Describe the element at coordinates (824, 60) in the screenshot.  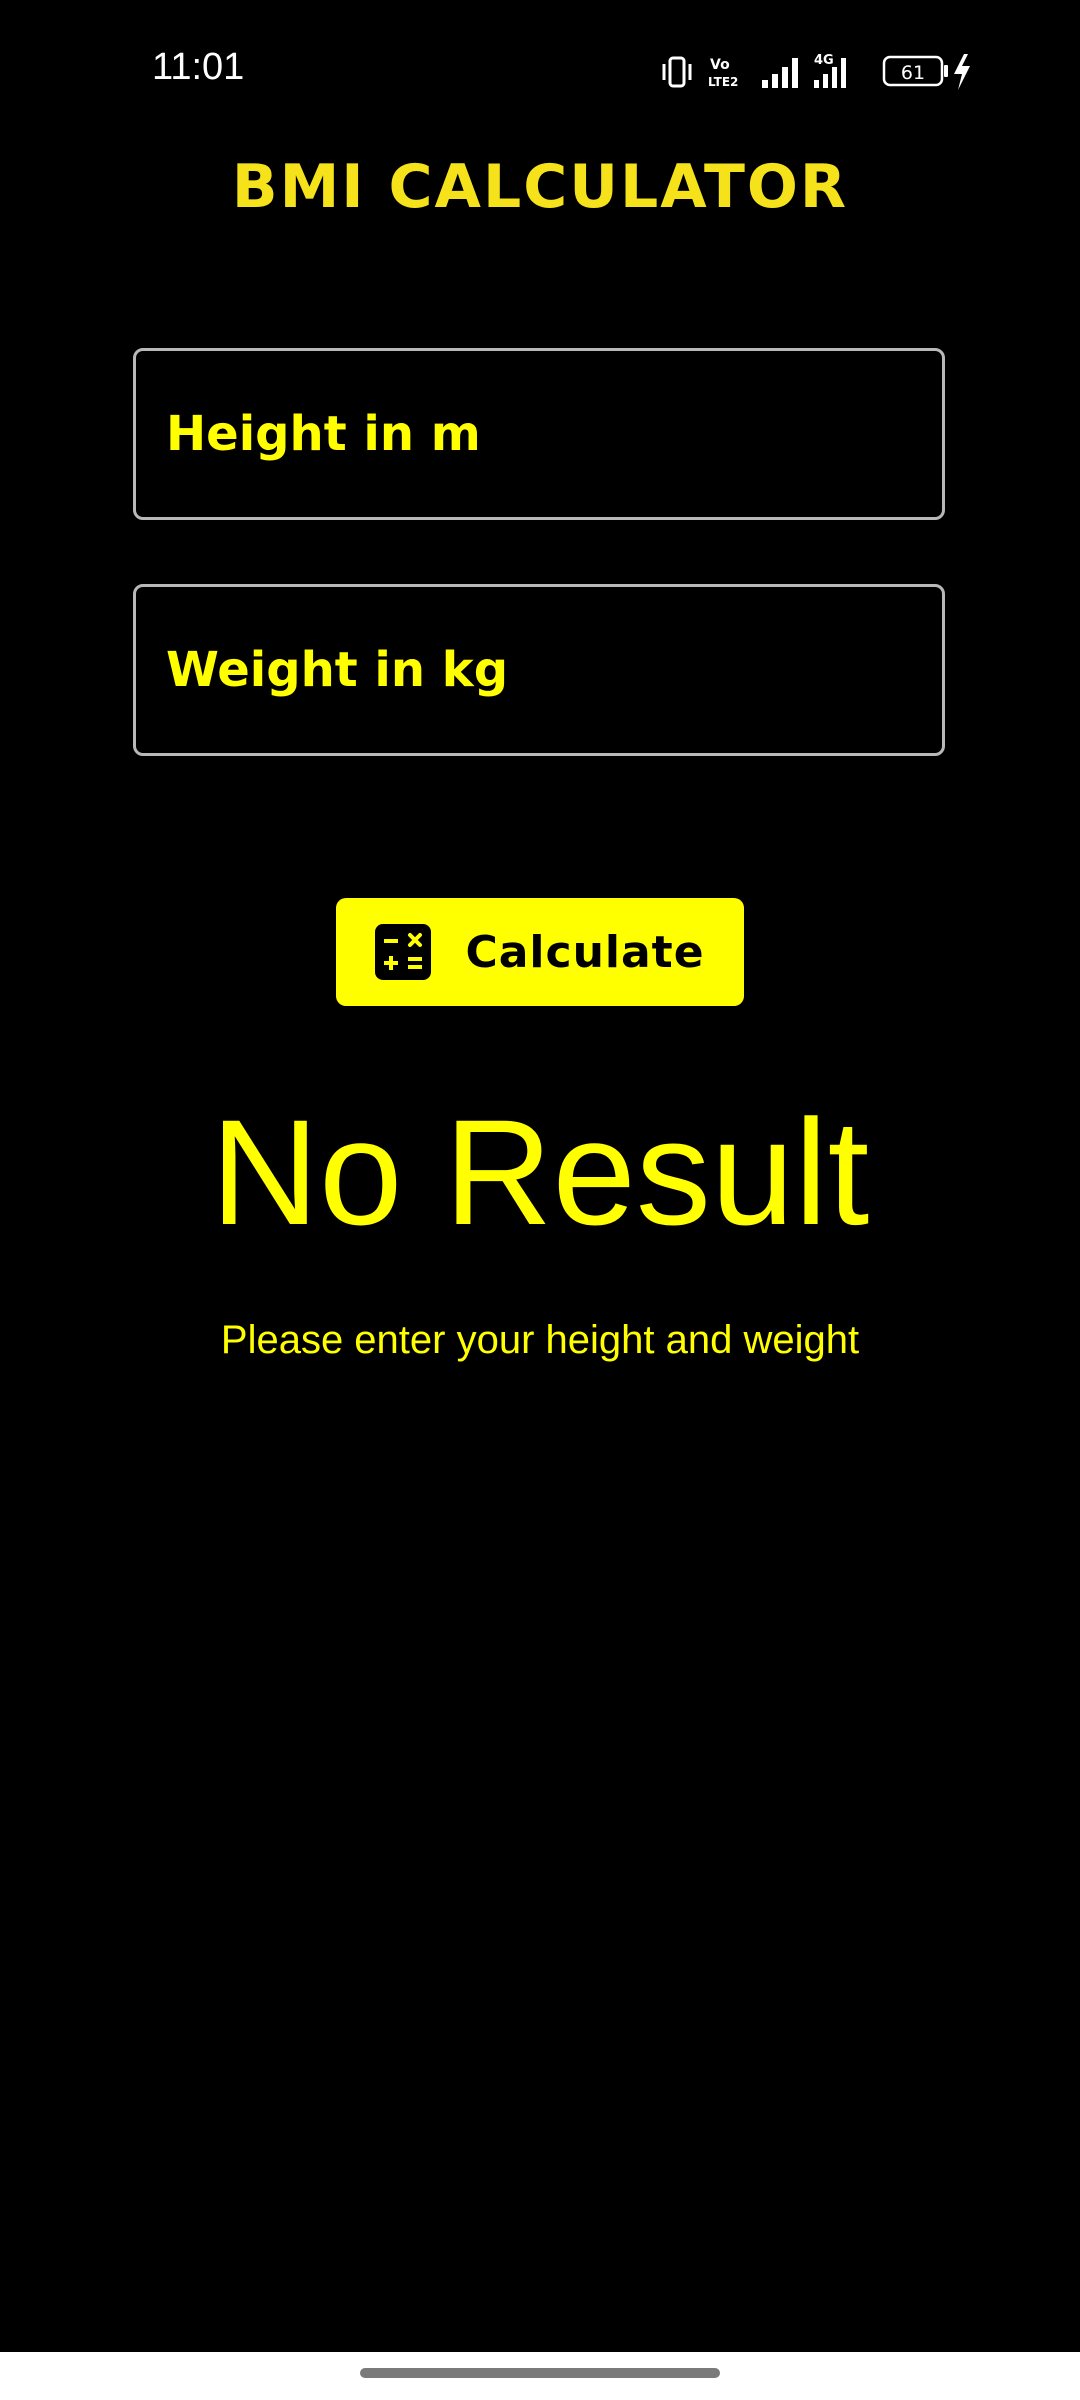
I see `svg-text: 4G` at that location.